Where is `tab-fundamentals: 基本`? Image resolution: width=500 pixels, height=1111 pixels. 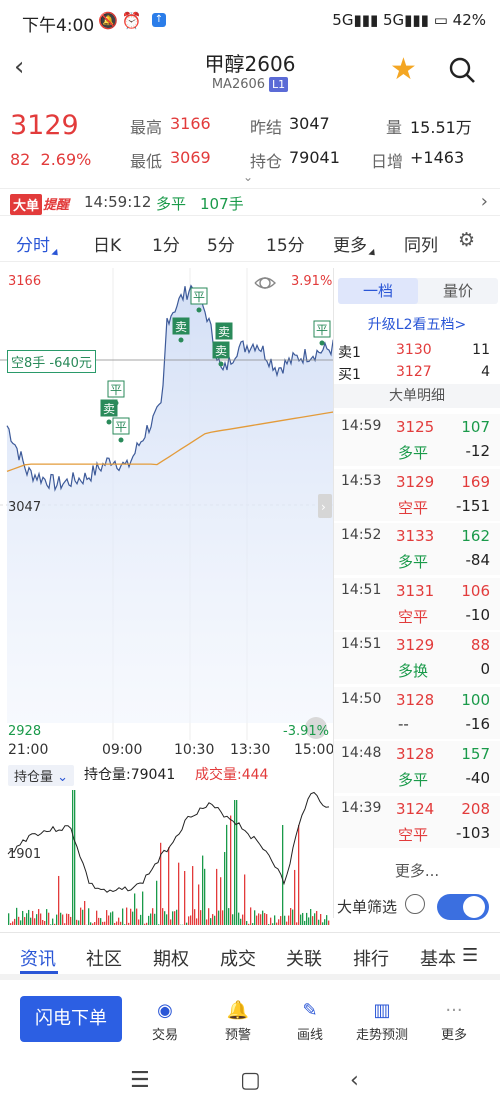
tab-fundamentals: 基本 is located at coordinates (438, 958).